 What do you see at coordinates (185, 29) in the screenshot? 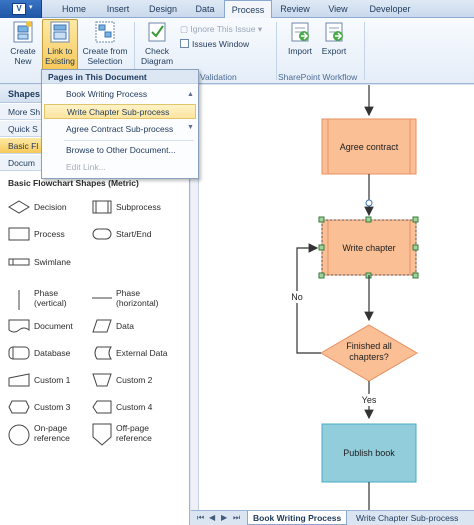
I see `ignore-issue-icon: ▢` at bounding box center [185, 29].